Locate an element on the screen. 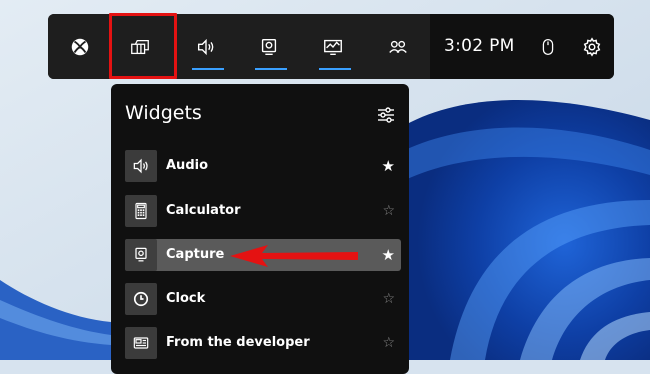  widget-item-label: Calculator is located at coordinates (203, 210).